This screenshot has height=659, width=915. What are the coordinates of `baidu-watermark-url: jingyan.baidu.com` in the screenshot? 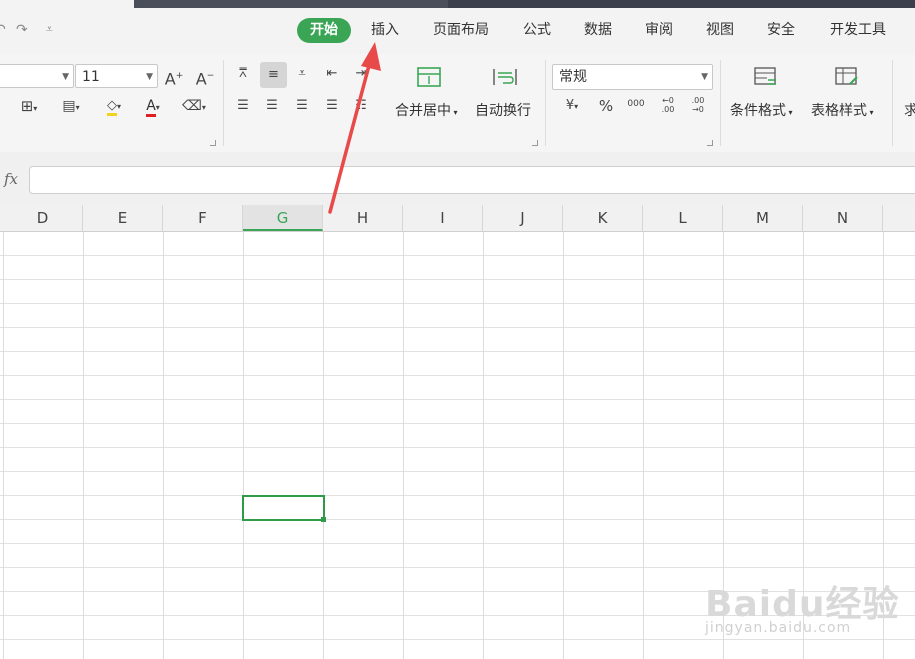 It's located at (778, 628).